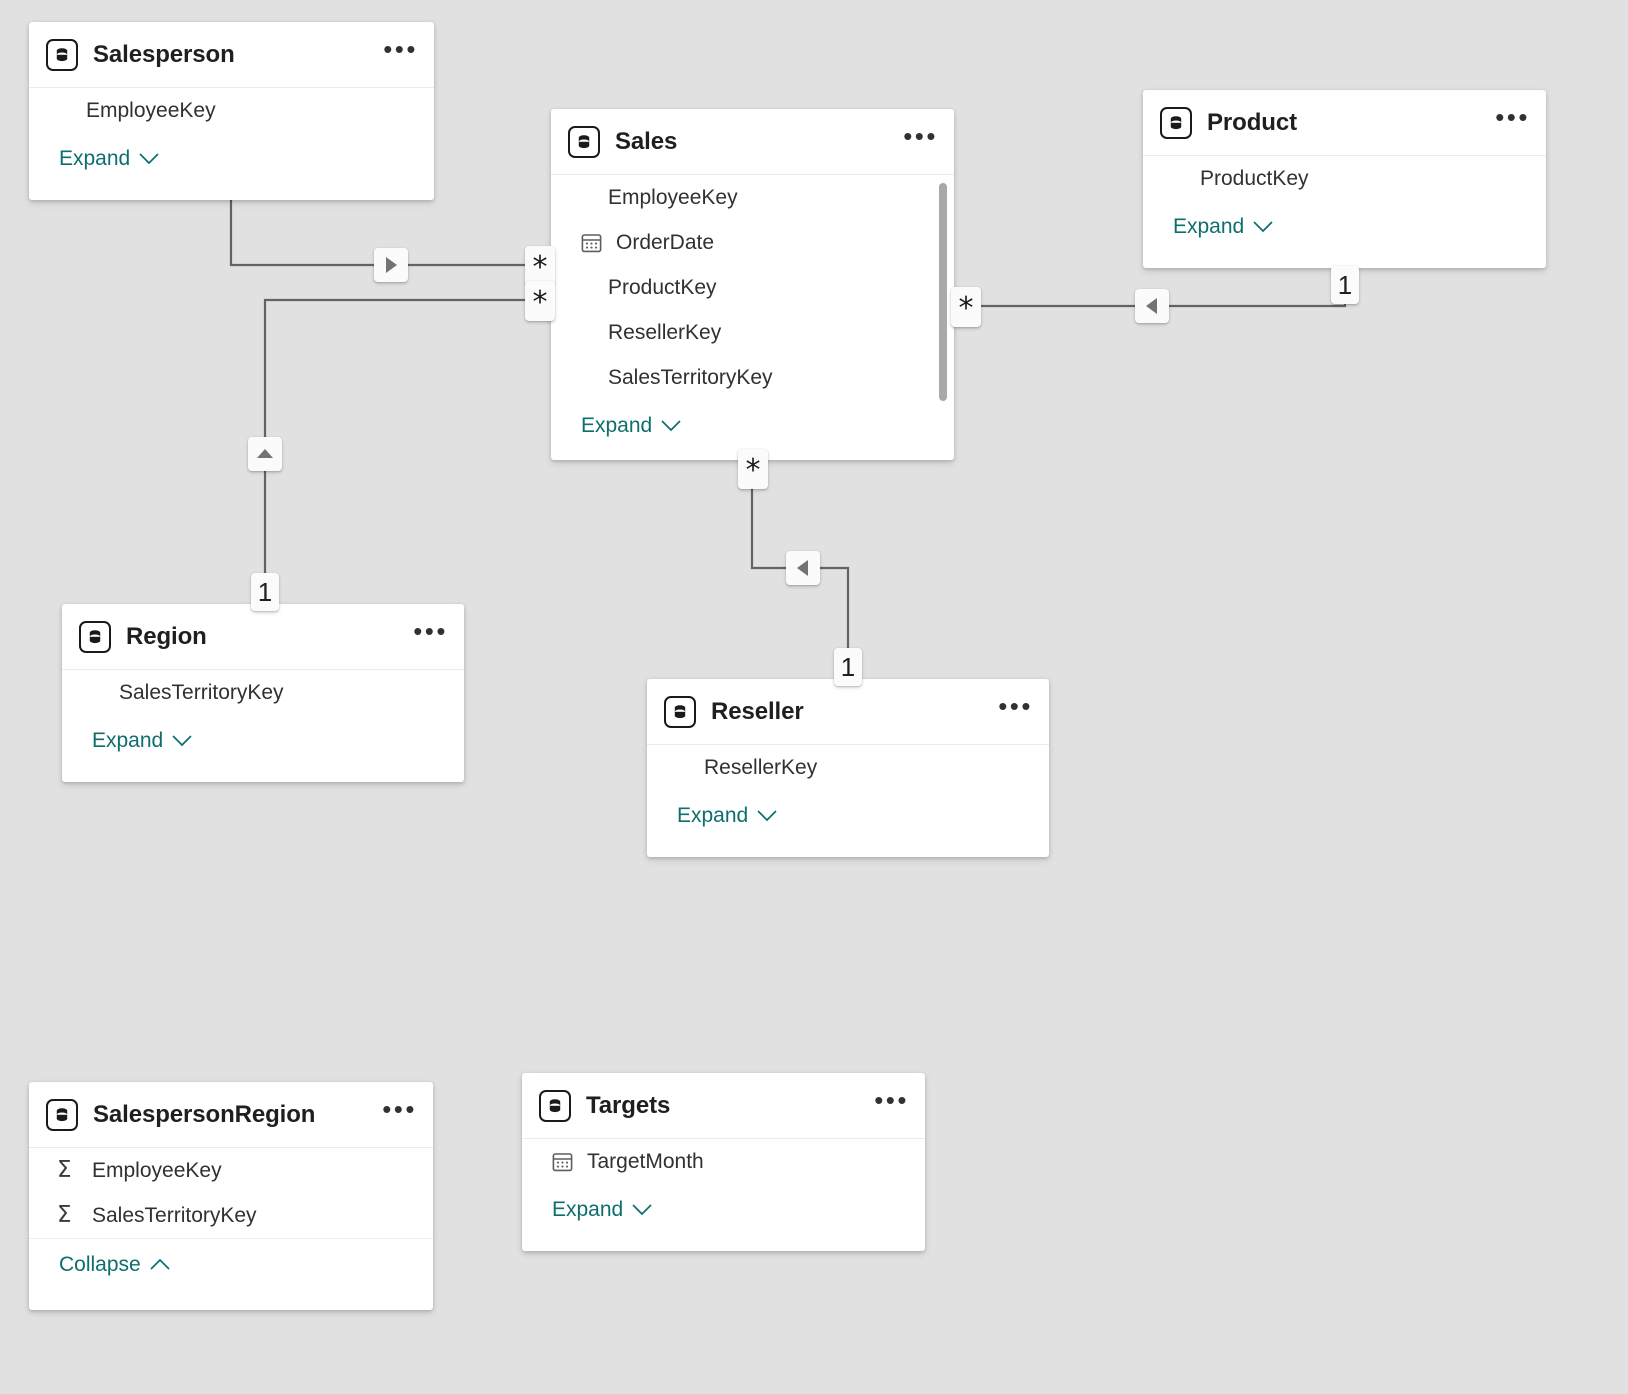 Image resolution: width=1628 pixels, height=1394 pixels. I want to click on table-card-body: TargetMonth Expand, so click(723, 1187).